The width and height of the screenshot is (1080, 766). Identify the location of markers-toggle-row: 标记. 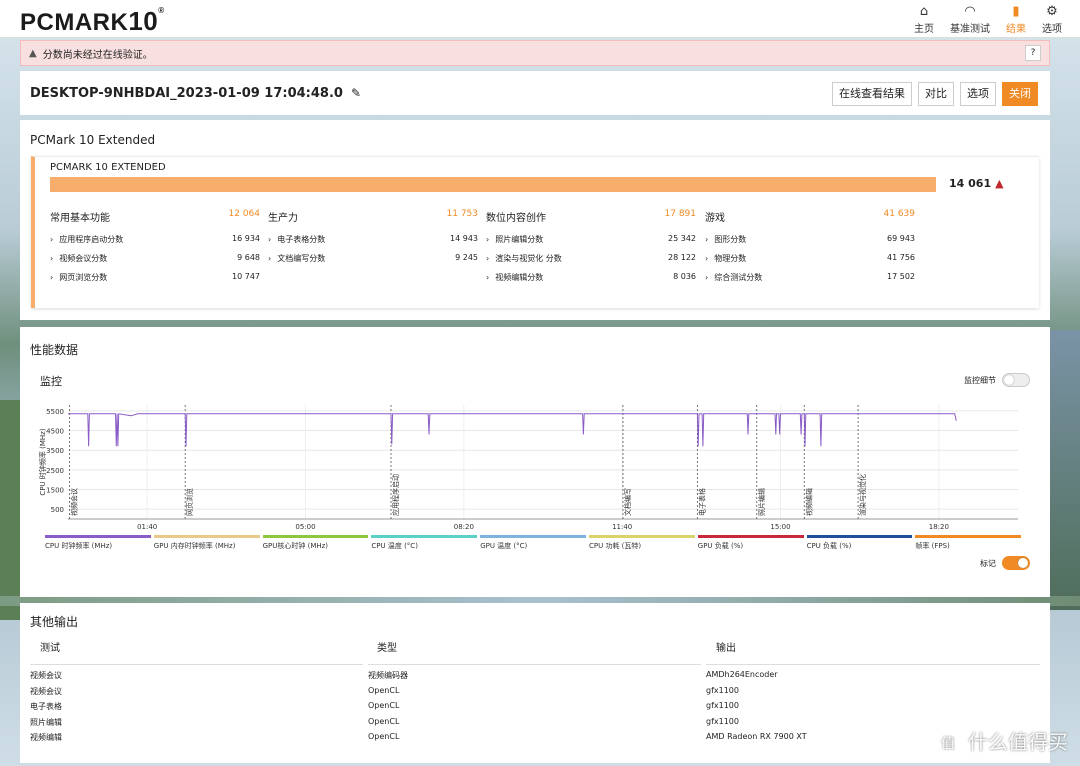
(1005, 563).